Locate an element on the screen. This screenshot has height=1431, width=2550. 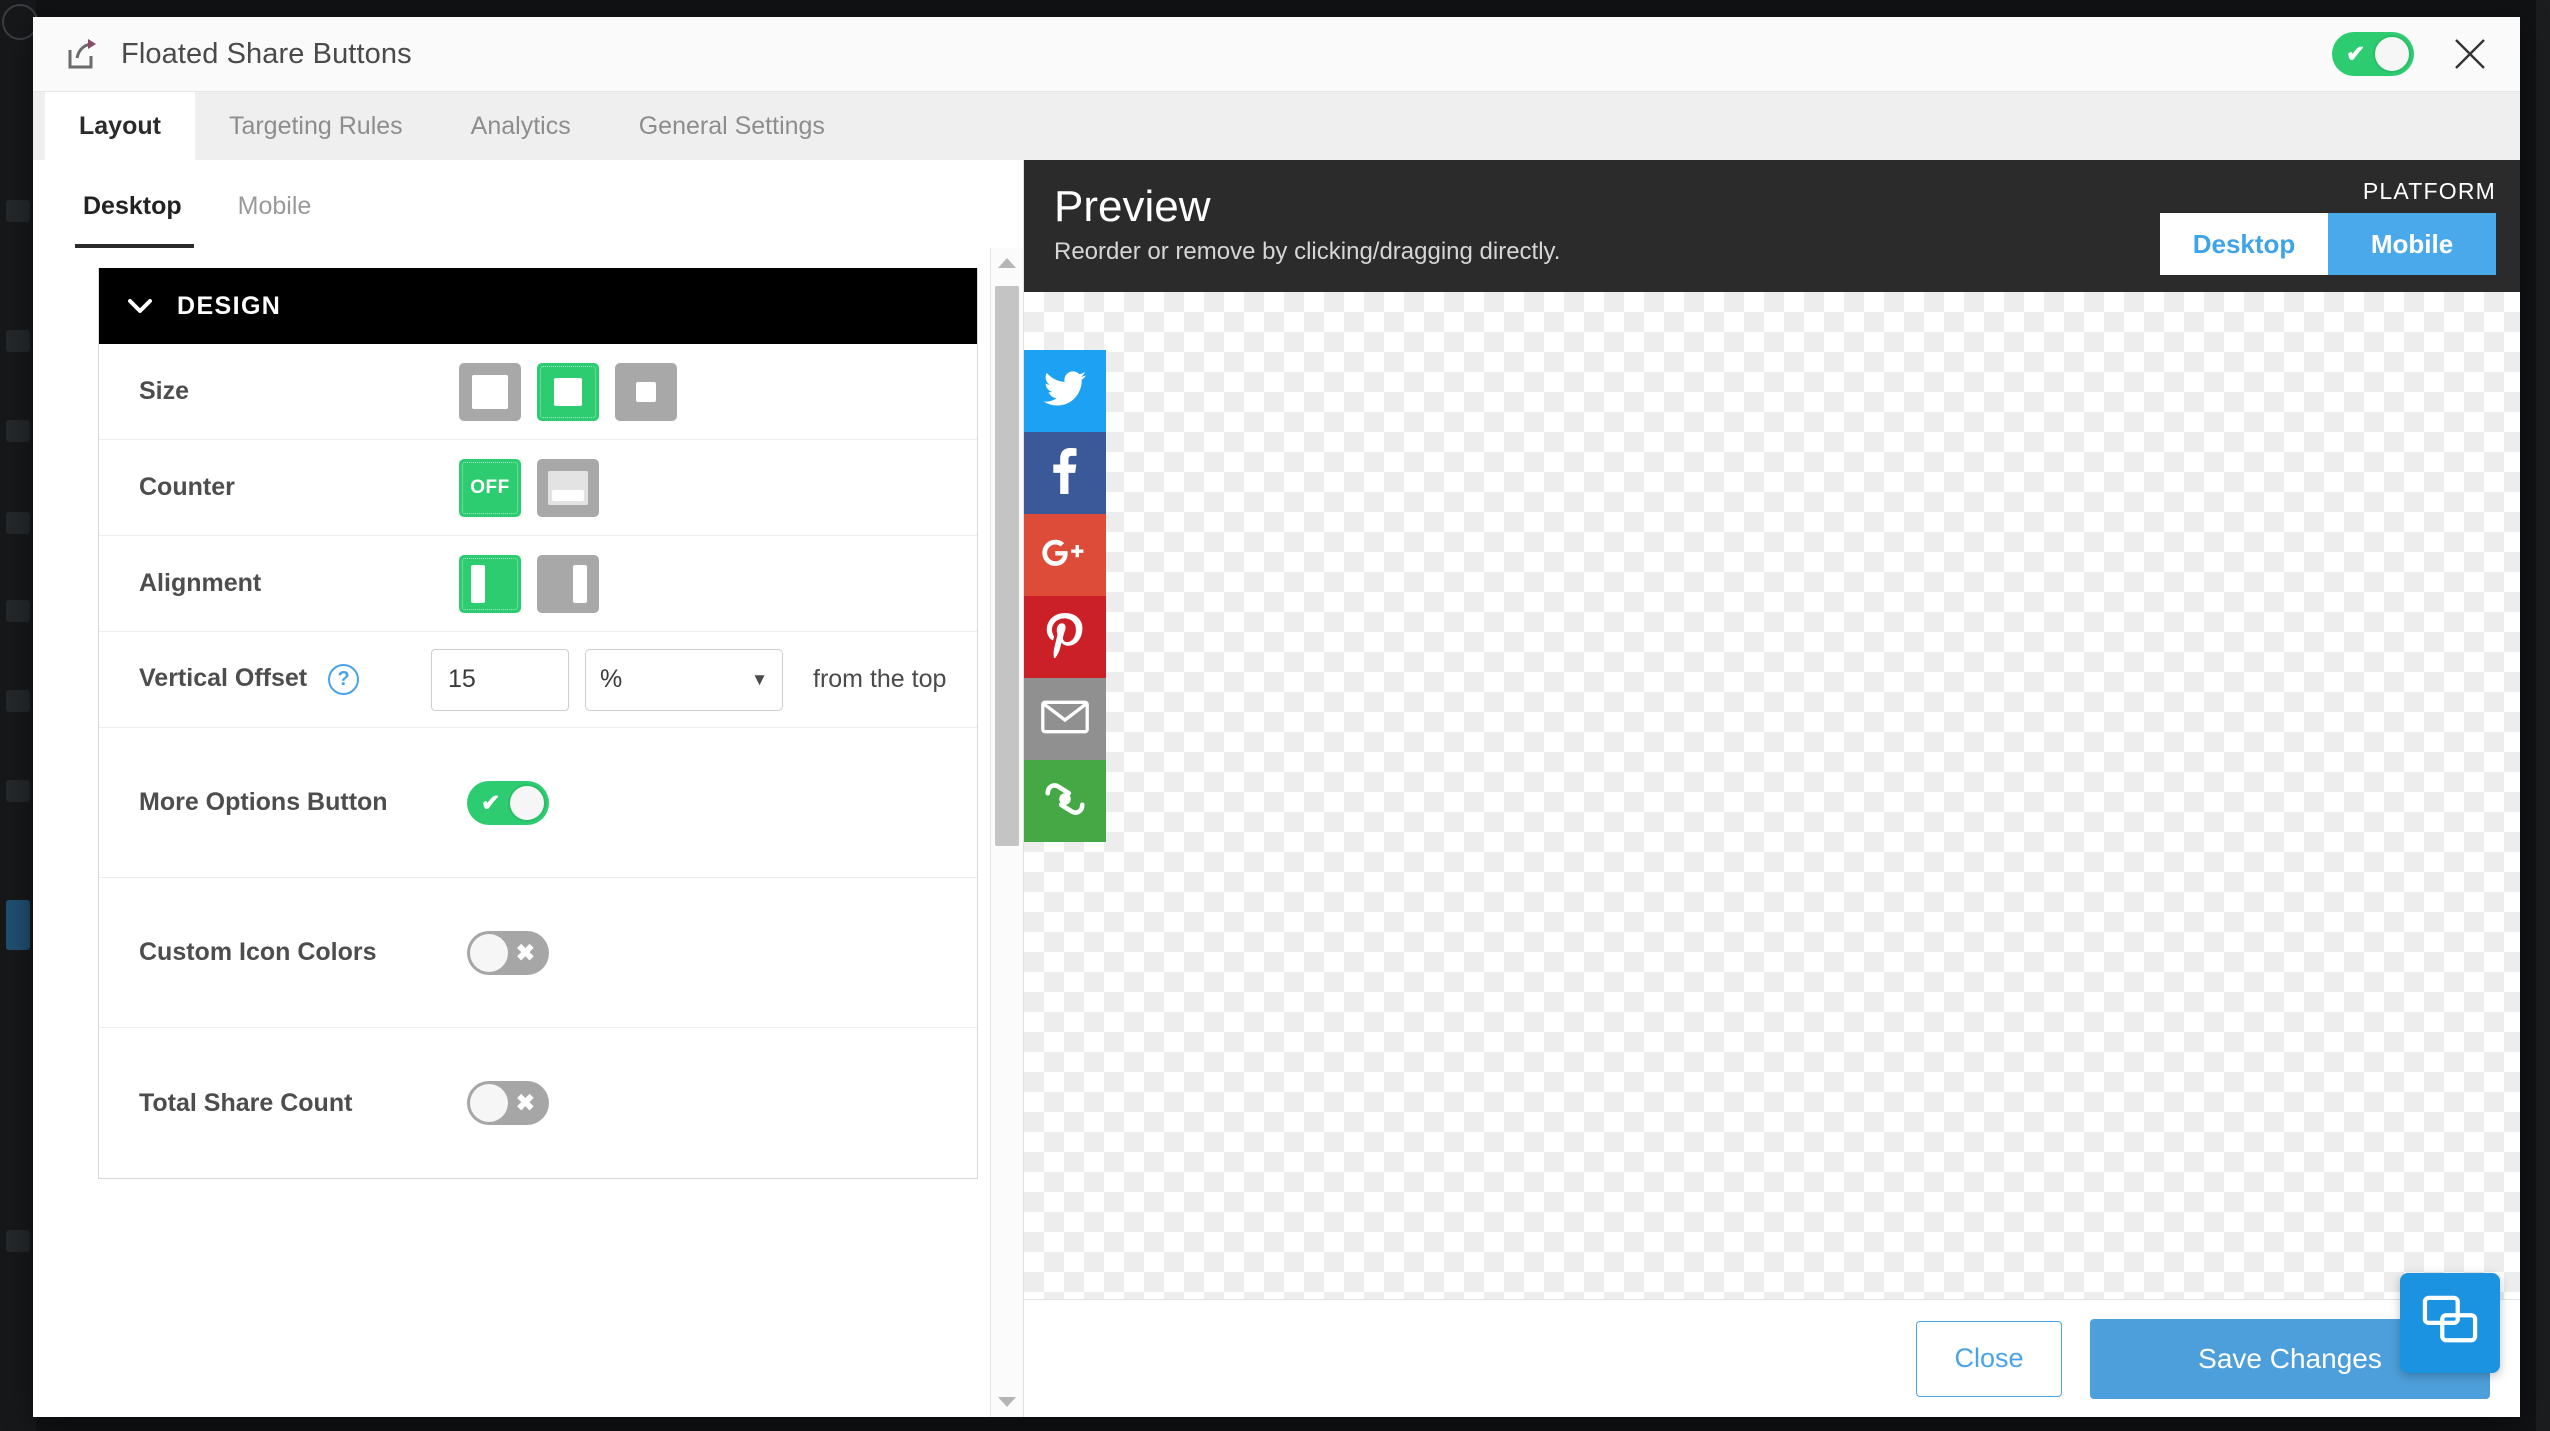
platform-switcher: PLATFORM Desktop Mobile is located at coordinates (2328, 226).